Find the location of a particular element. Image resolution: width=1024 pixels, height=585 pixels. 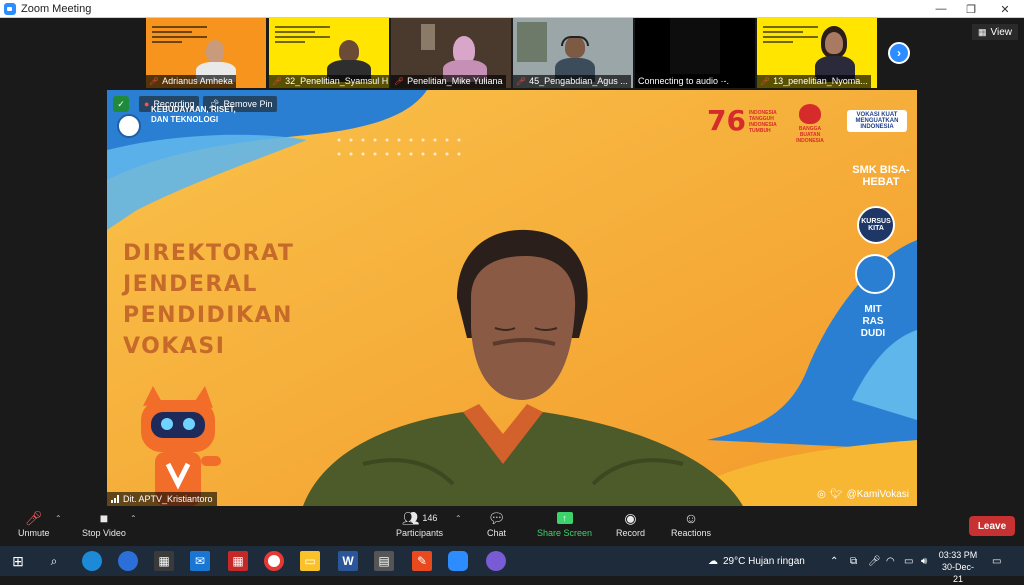

clock-date: 30-Dec-21 is located at coordinates (957, 573).